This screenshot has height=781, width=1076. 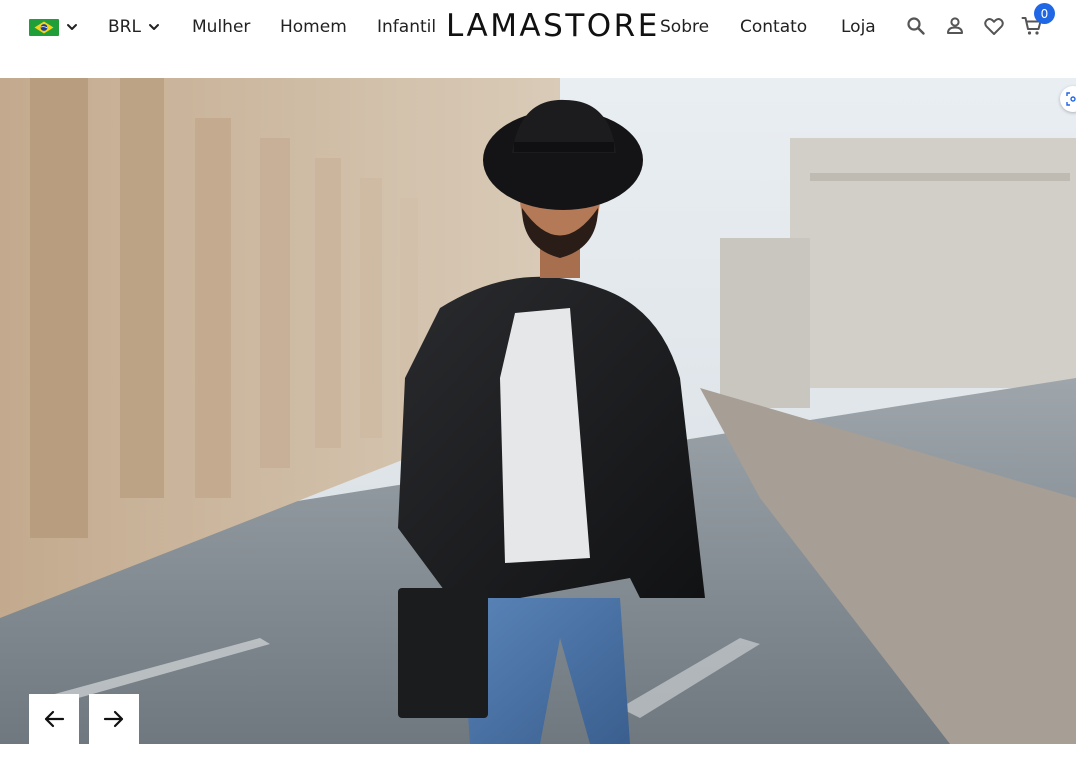 I want to click on arrow-left-icon, so click(x=54, y=719).